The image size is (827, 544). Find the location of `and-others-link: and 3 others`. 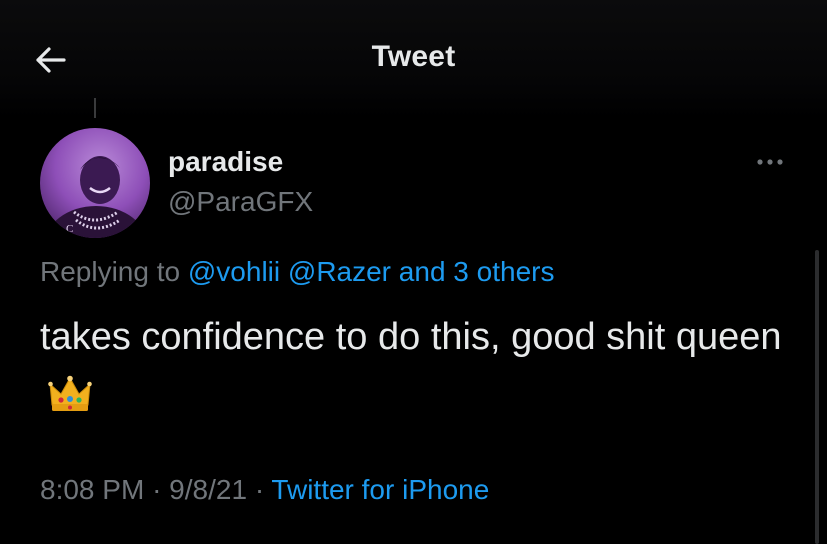

and-others-link: and 3 others is located at coordinates (477, 271).